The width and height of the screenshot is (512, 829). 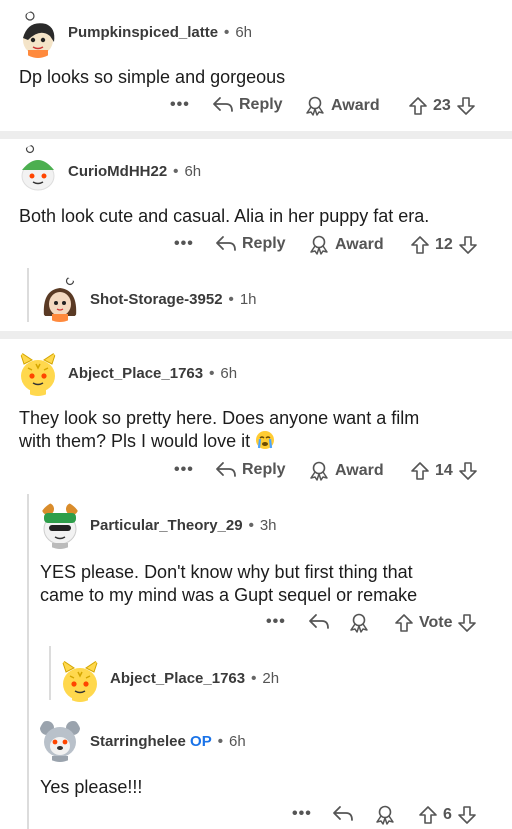 I want to click on vote-controls: 6, so click(x=447, y=815).